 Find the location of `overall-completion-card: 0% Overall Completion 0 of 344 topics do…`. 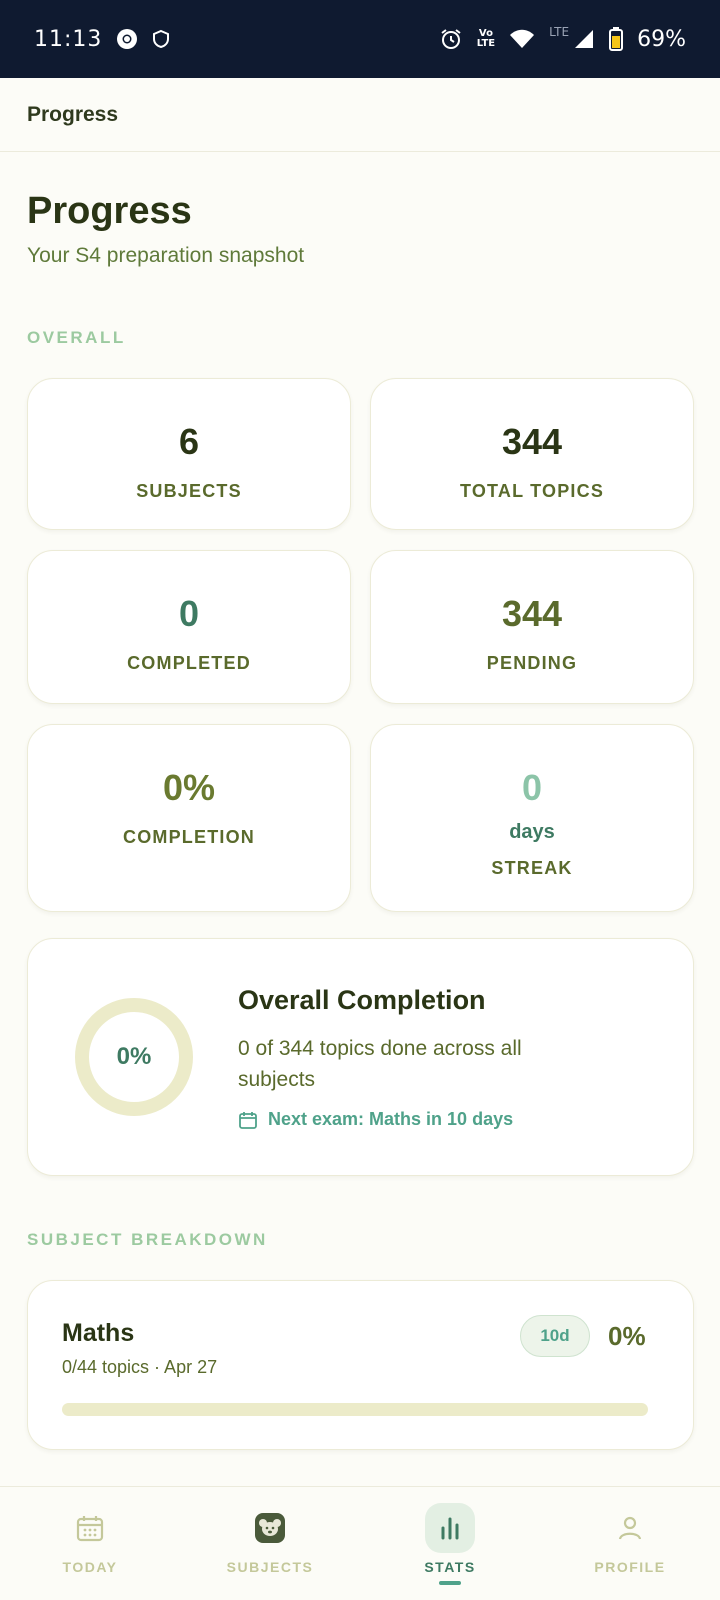

overall-completion-card: 0% Overall Completion 0 of 344 topics do… is located at coordinates (360, 1057).